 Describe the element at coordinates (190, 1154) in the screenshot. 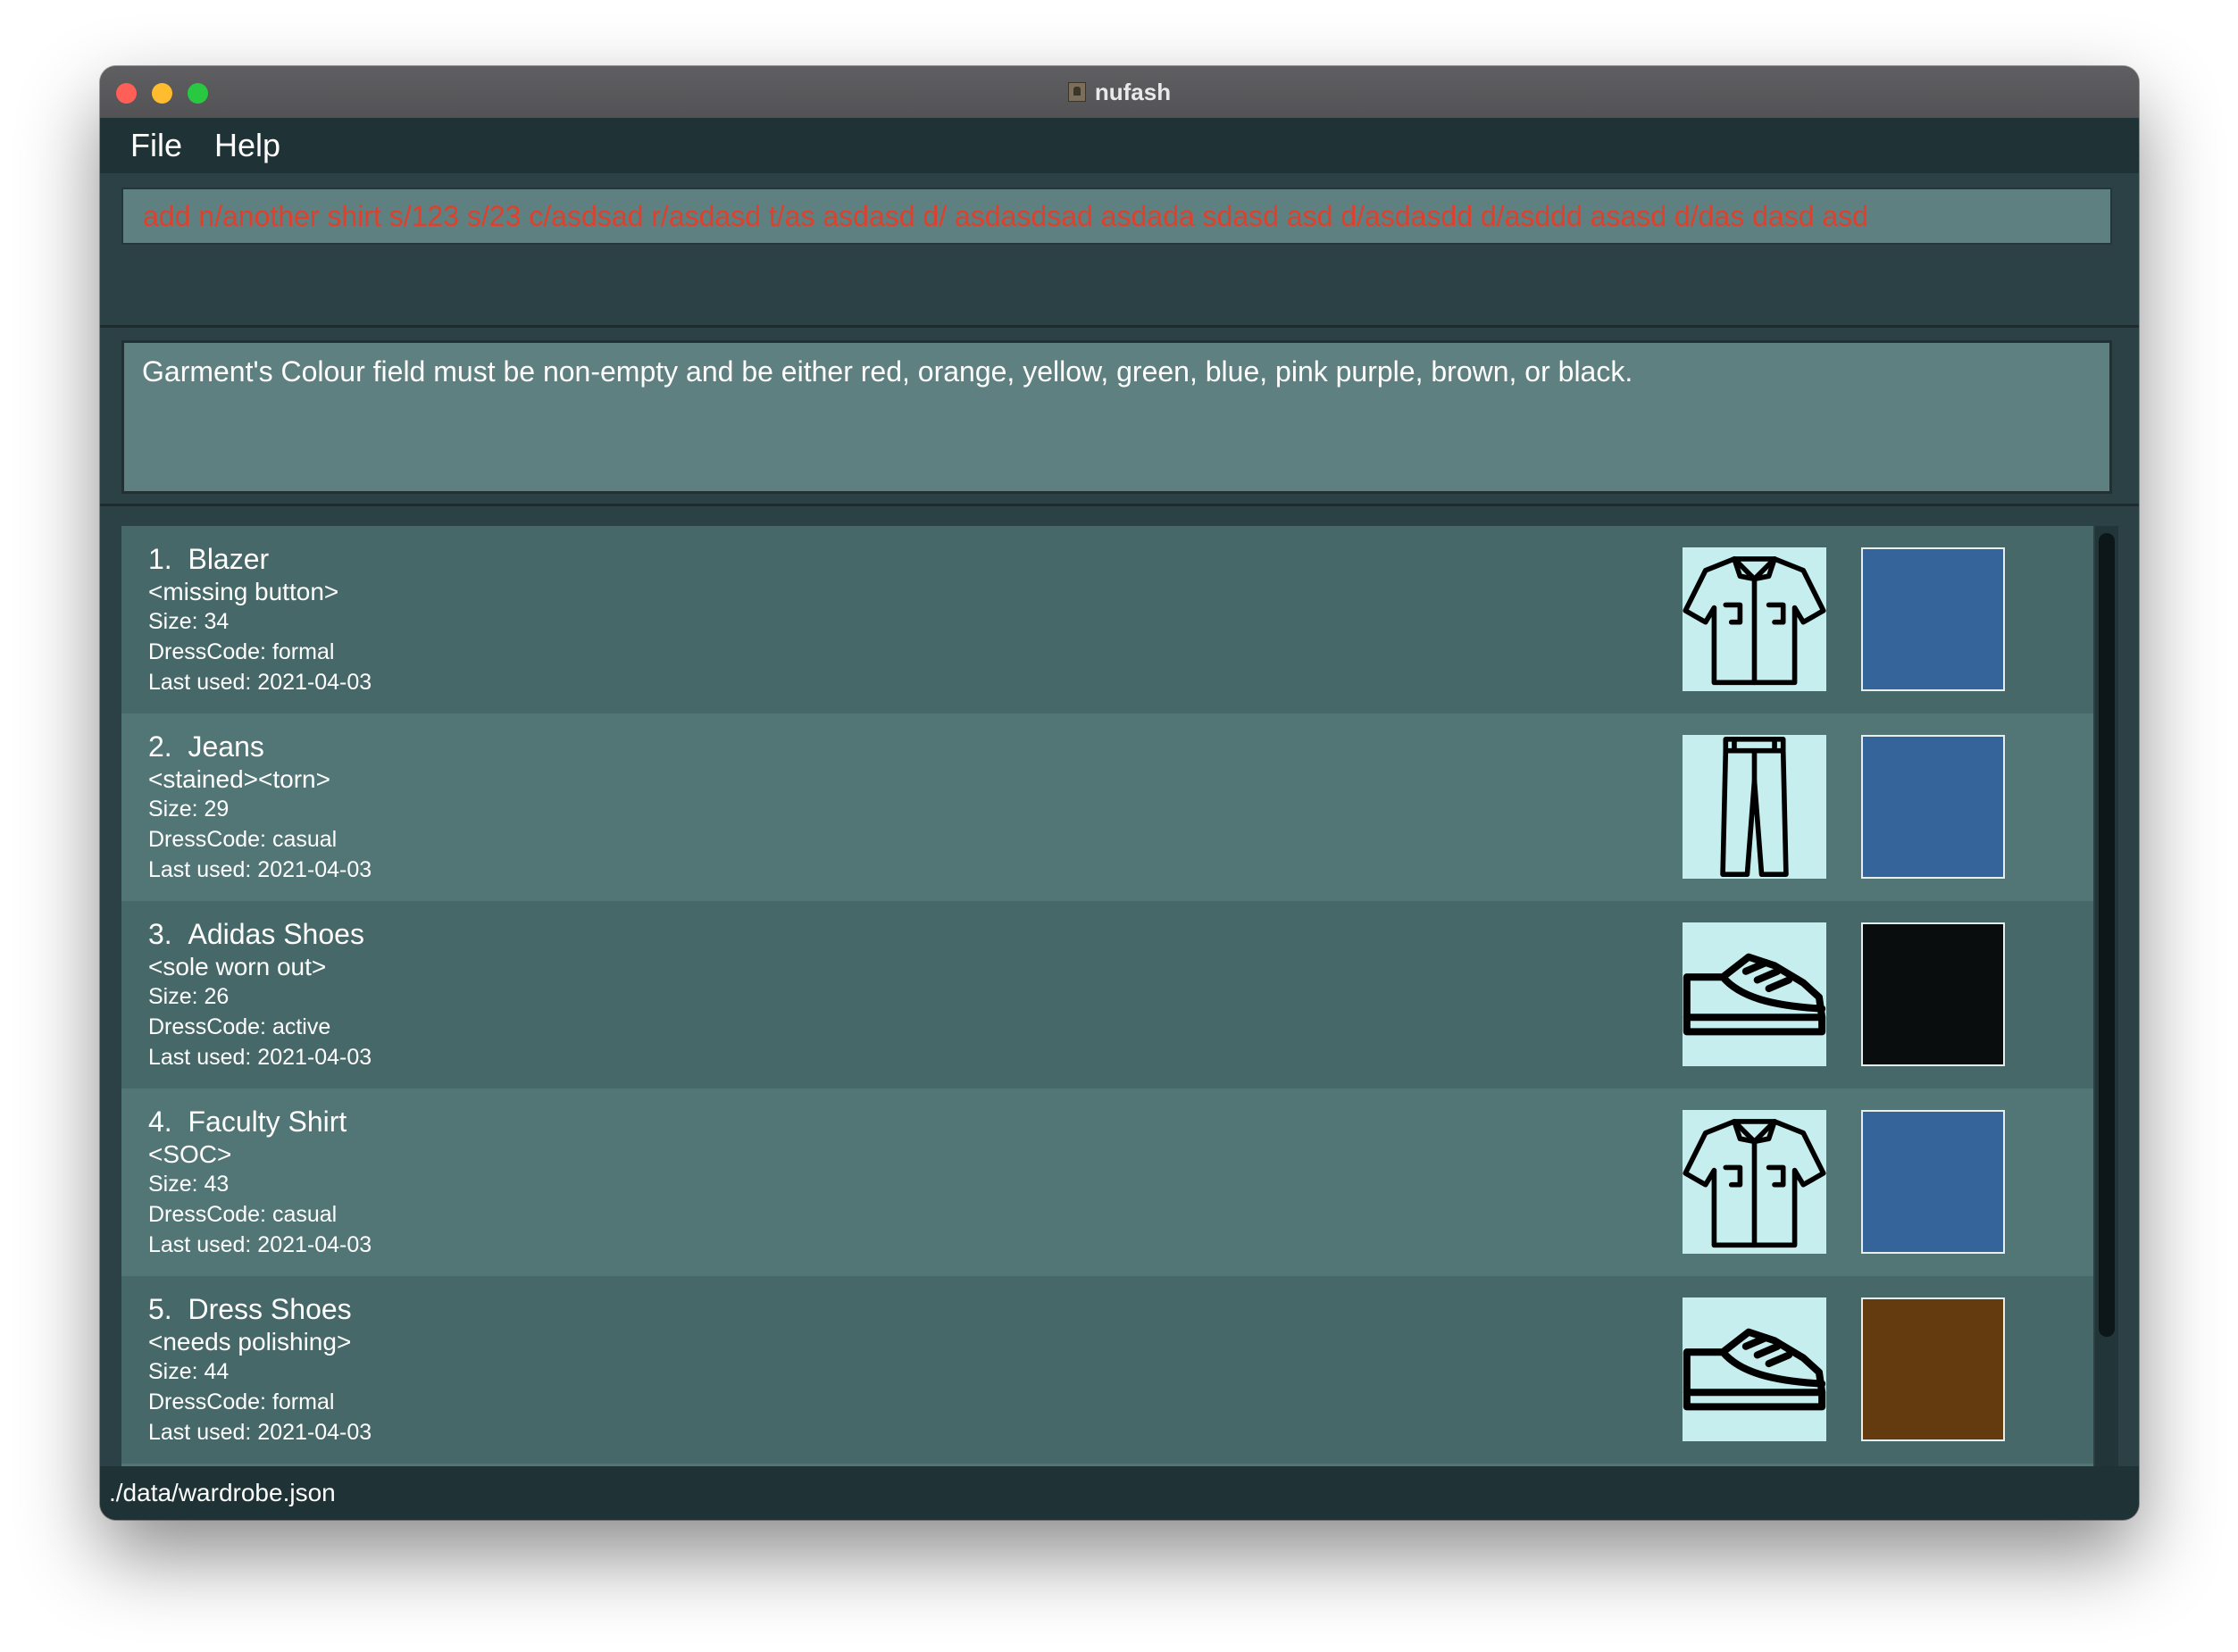

I see `garment-description: <SOC>` at that location.